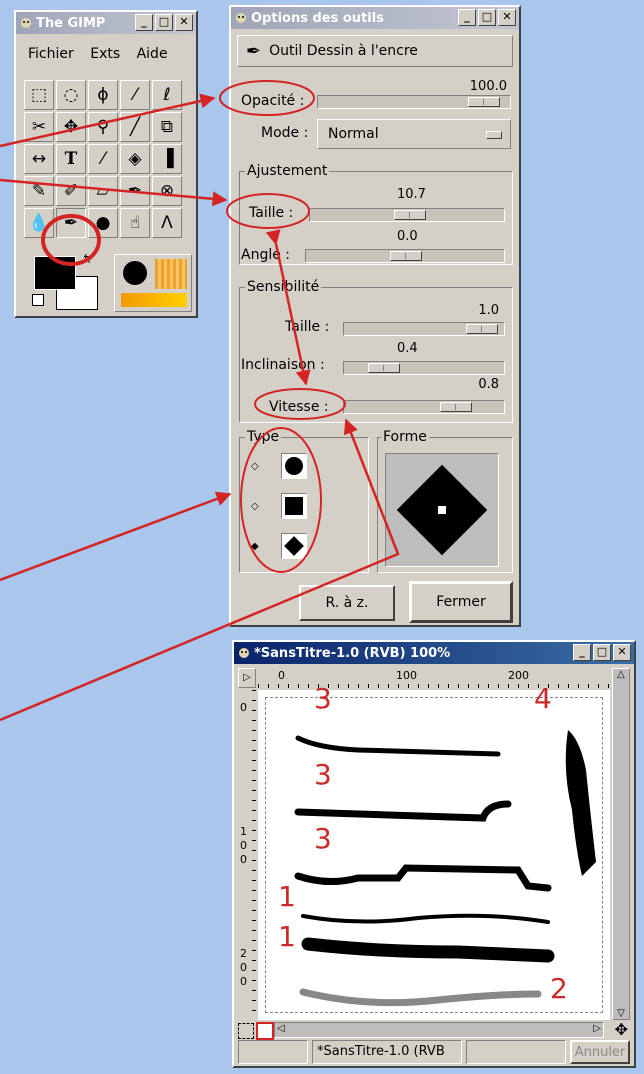 The width and height of the screenshot is (644, 1074). I want to click on clone-tool-icon: ⊗, so click(167, 191).